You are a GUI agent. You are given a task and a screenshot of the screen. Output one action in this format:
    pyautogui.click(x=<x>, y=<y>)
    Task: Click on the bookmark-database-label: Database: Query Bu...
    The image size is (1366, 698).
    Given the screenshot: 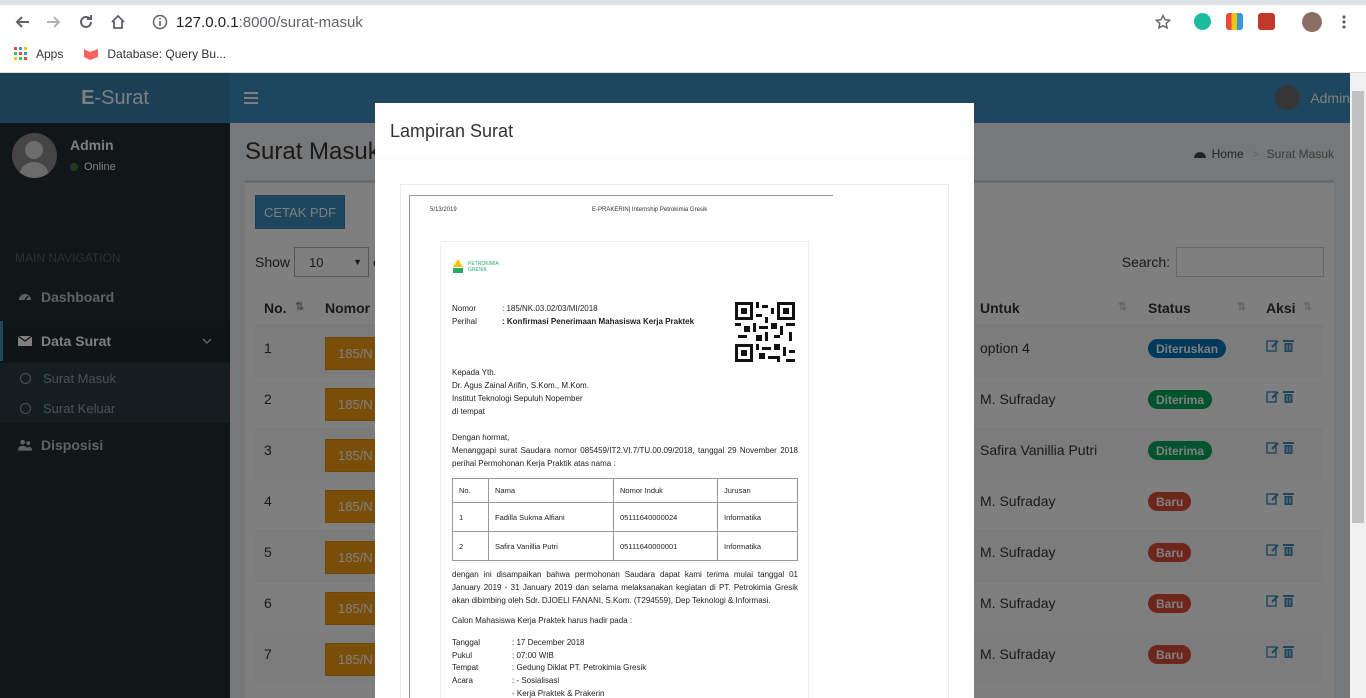 What is the action you would take?
    pyautogui.click(x=167, y=54)
    